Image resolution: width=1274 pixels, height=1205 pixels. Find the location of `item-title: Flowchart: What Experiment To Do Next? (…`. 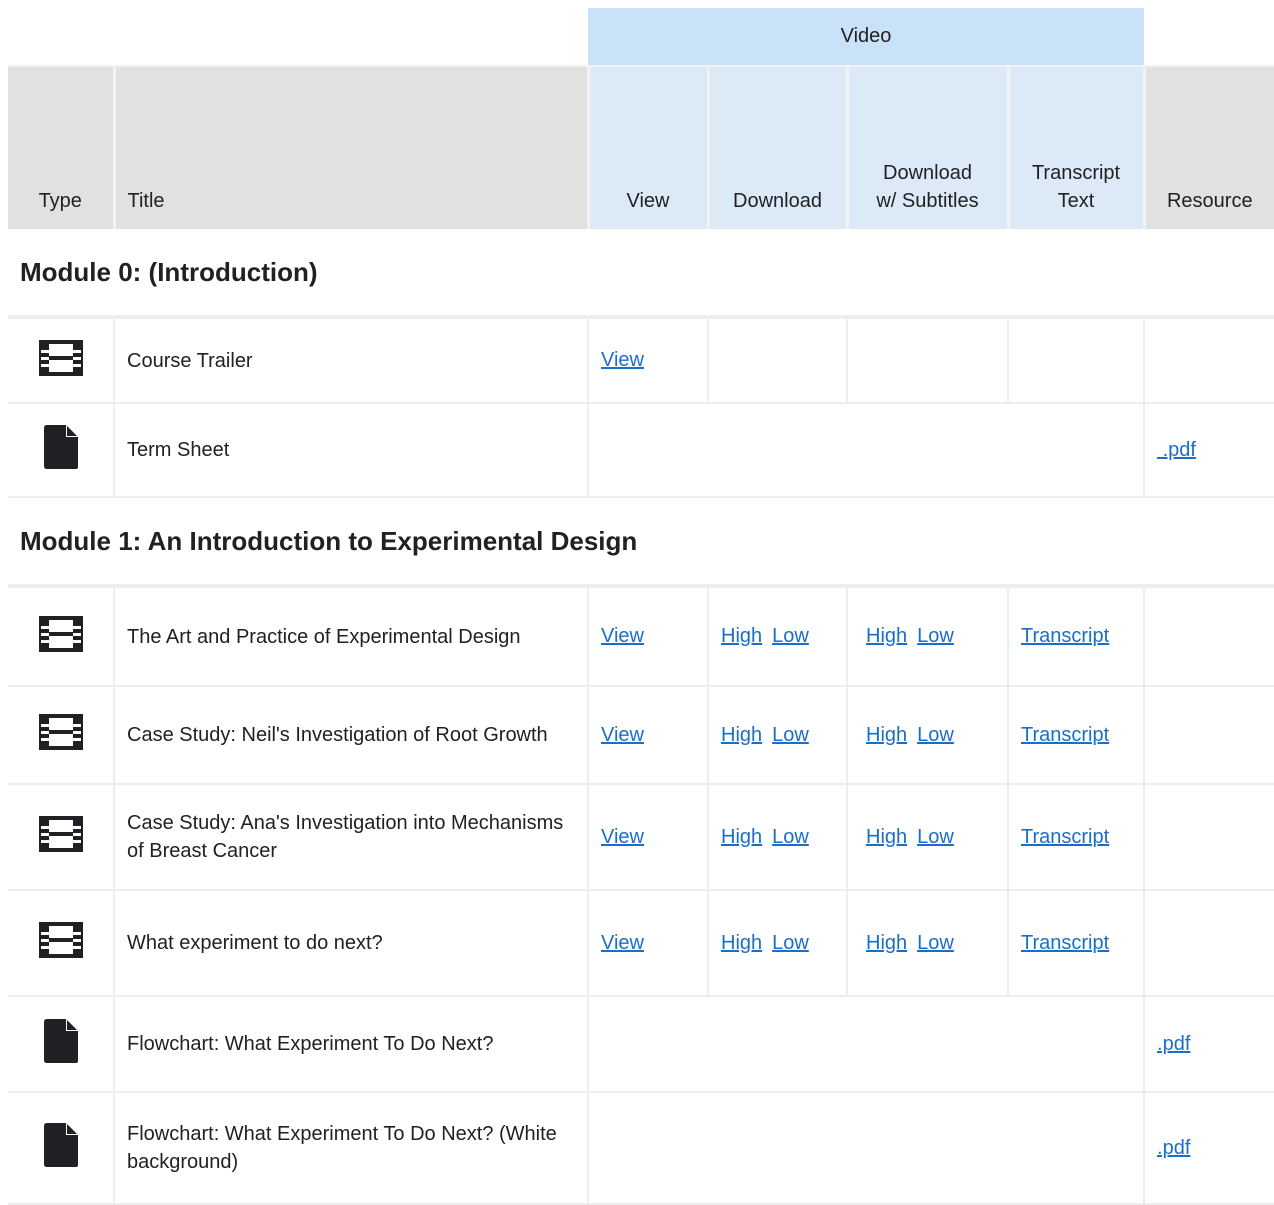

item-title: Flowchart: What Experiment To Do Next? (… is located at coordinates (351, 1148).